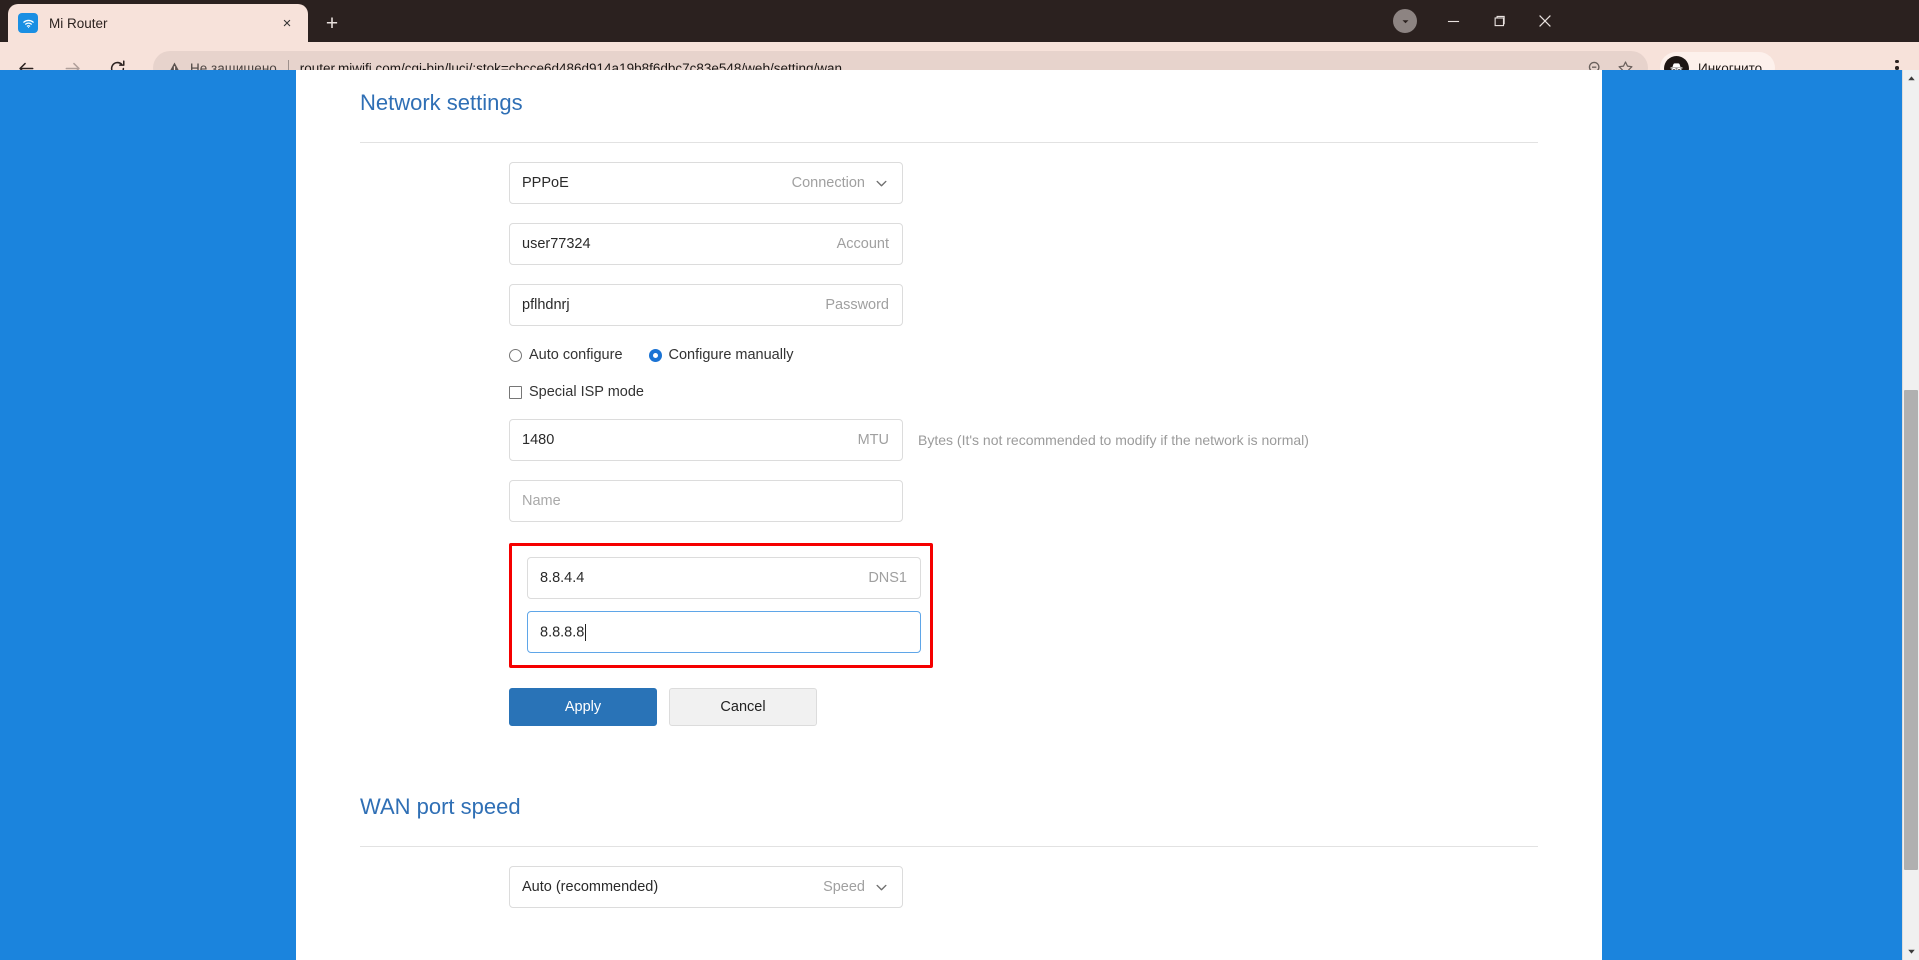  What do you see at coordinates (1911, 951) in the screenshot?
I see `scroll-down-icon` at bounding box center [1911, 951].